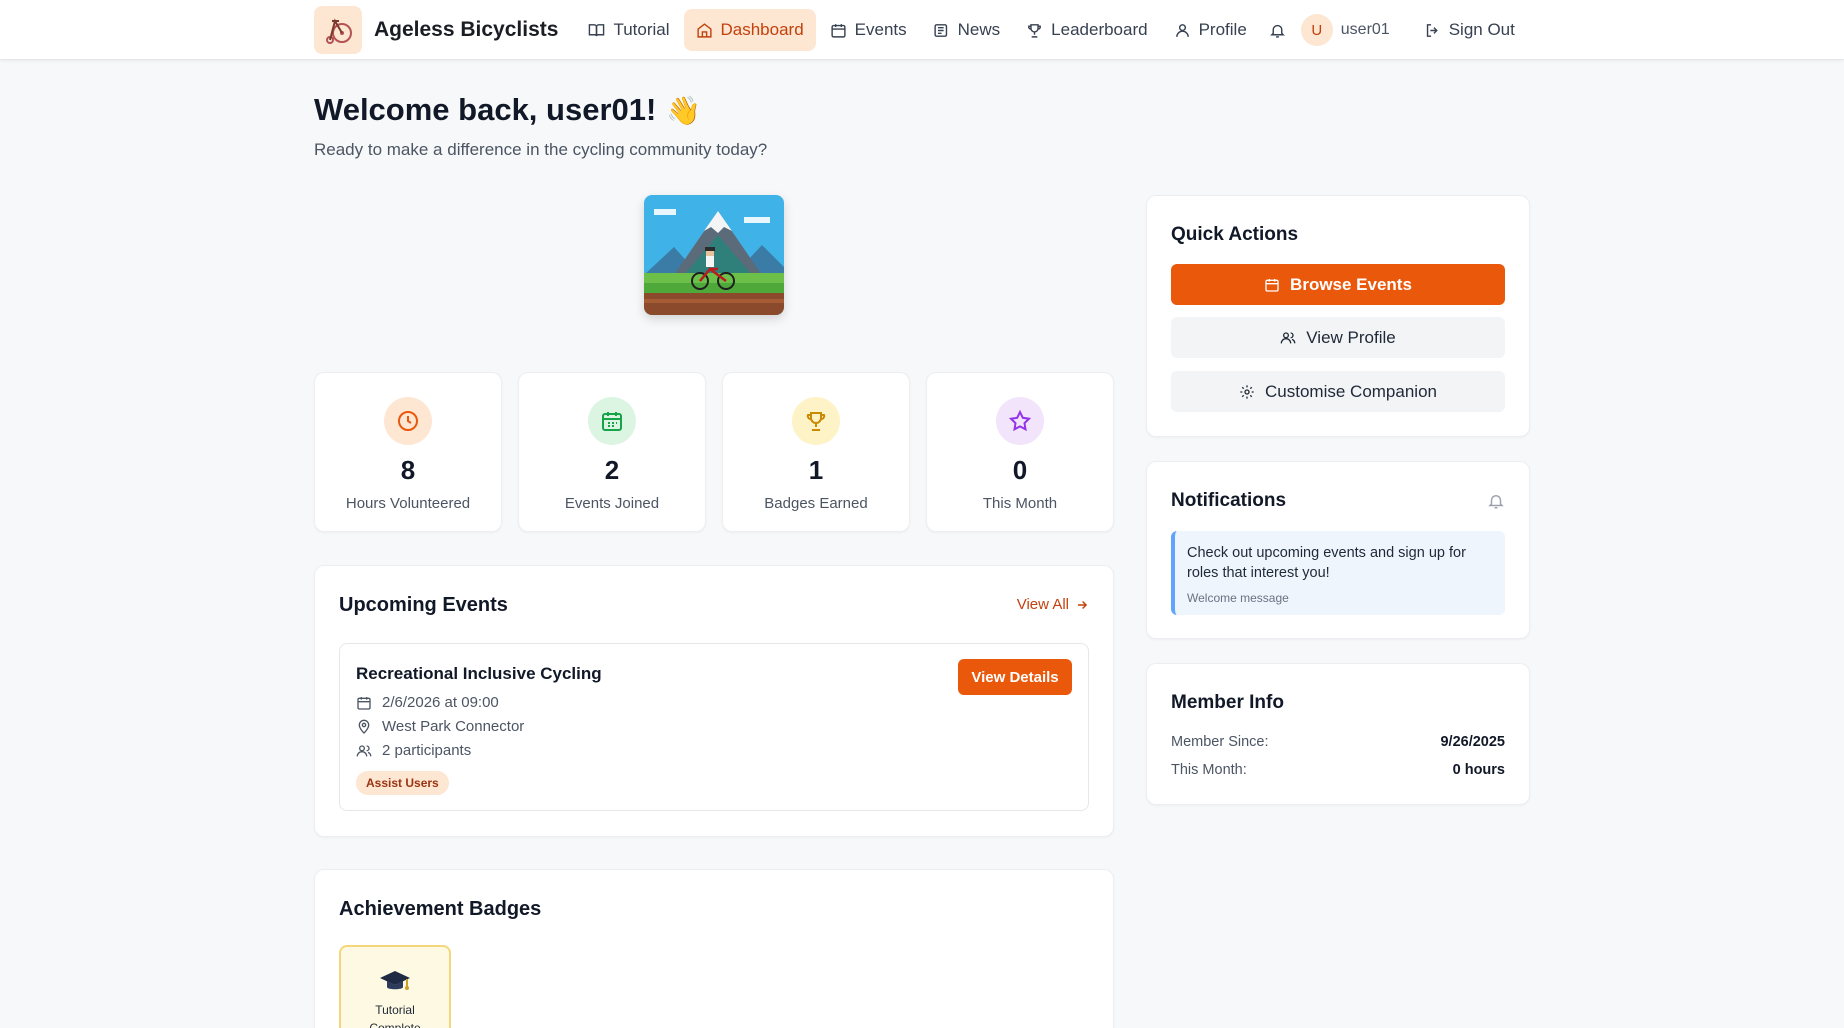 The image size is (1844, 1028). Describe the element at coordinates (408, 503) in the screenshot. I see `stat-label: Hours Volunteered` at that location.